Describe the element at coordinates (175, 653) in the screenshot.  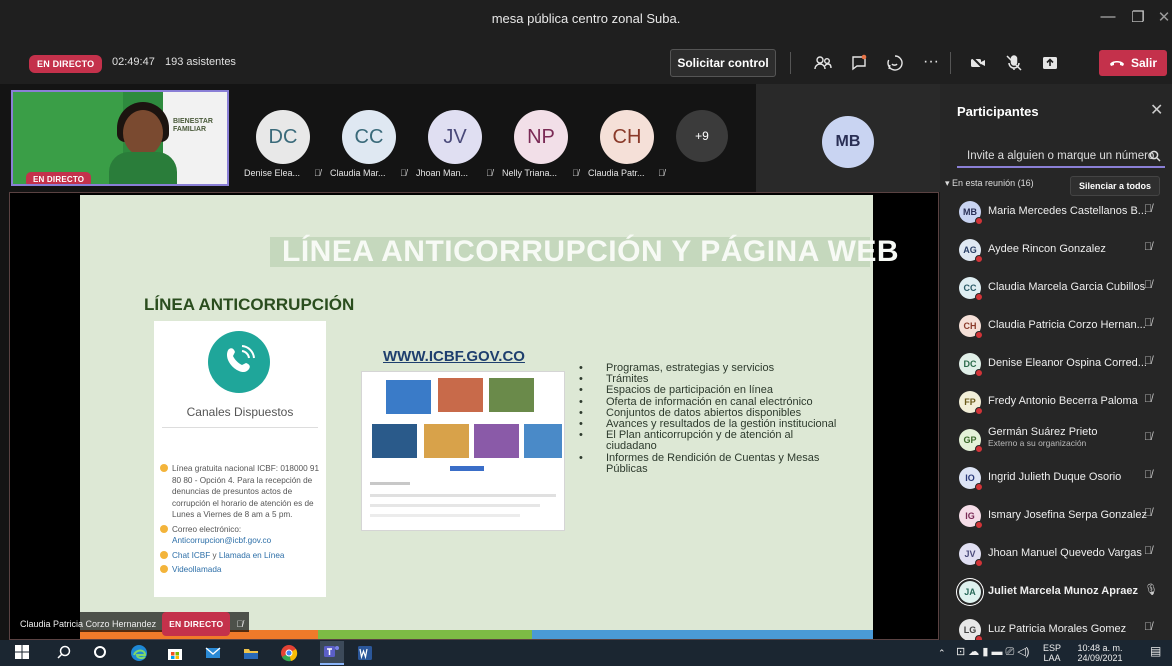
I see `store-icon` at that location.